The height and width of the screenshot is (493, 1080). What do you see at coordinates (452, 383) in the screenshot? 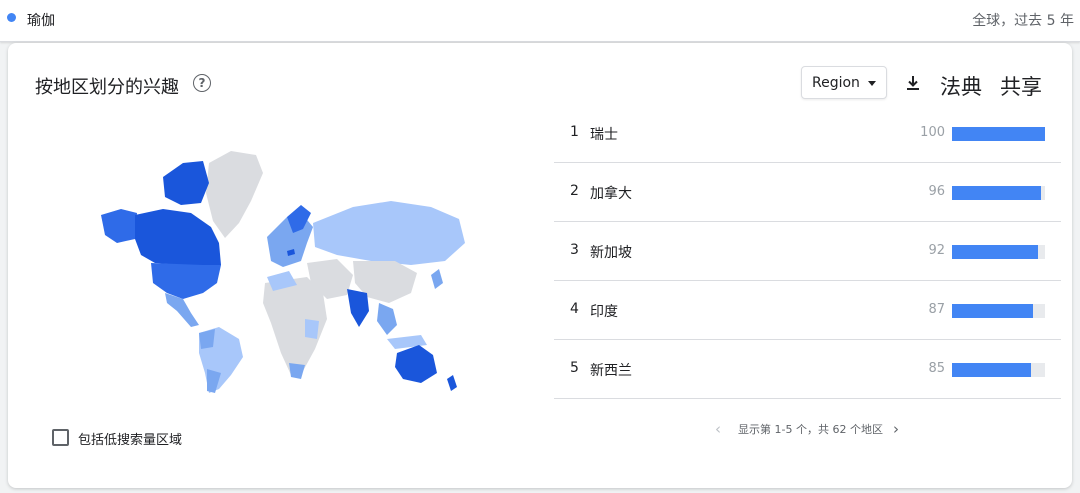
I see `map-region-new-zealand` at bounding box center [452, 383].